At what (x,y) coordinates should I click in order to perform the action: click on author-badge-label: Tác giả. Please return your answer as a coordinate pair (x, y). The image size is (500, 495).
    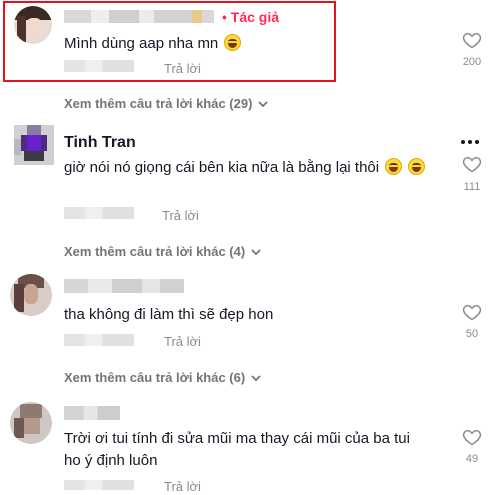
    Looking at the image, I should click on (255, 17).